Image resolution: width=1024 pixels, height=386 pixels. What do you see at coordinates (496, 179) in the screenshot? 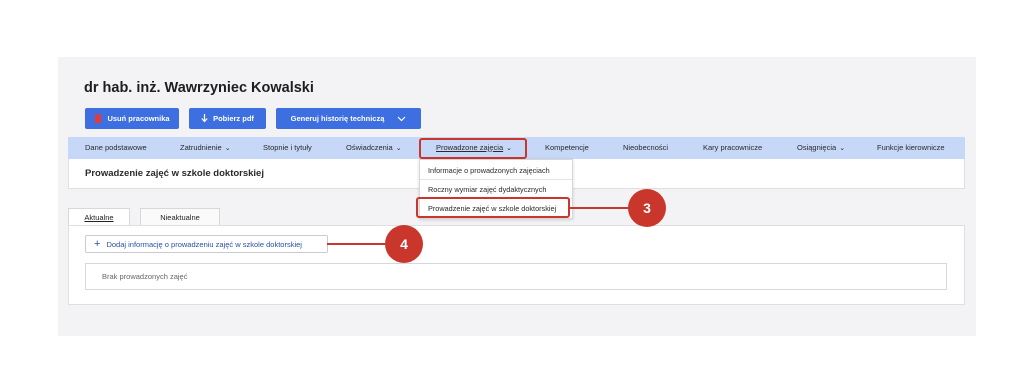
I see `dropdown-divider` at bounding box center [496, 179].